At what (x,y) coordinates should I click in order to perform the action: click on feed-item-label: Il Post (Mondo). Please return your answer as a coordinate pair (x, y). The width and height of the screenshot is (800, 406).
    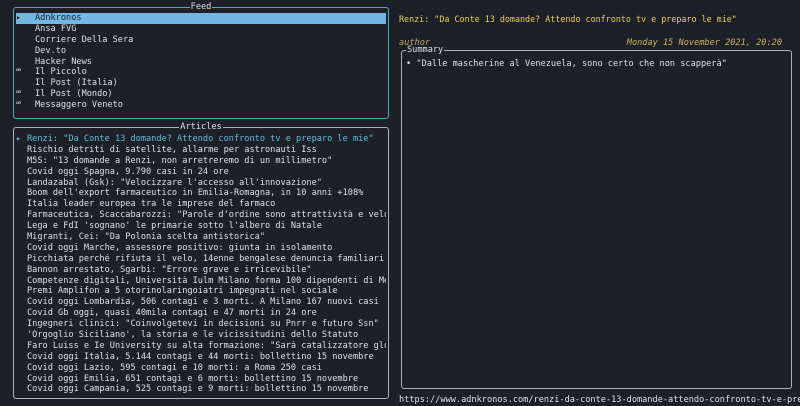
    Looking at the image, I should click on (74, 94).